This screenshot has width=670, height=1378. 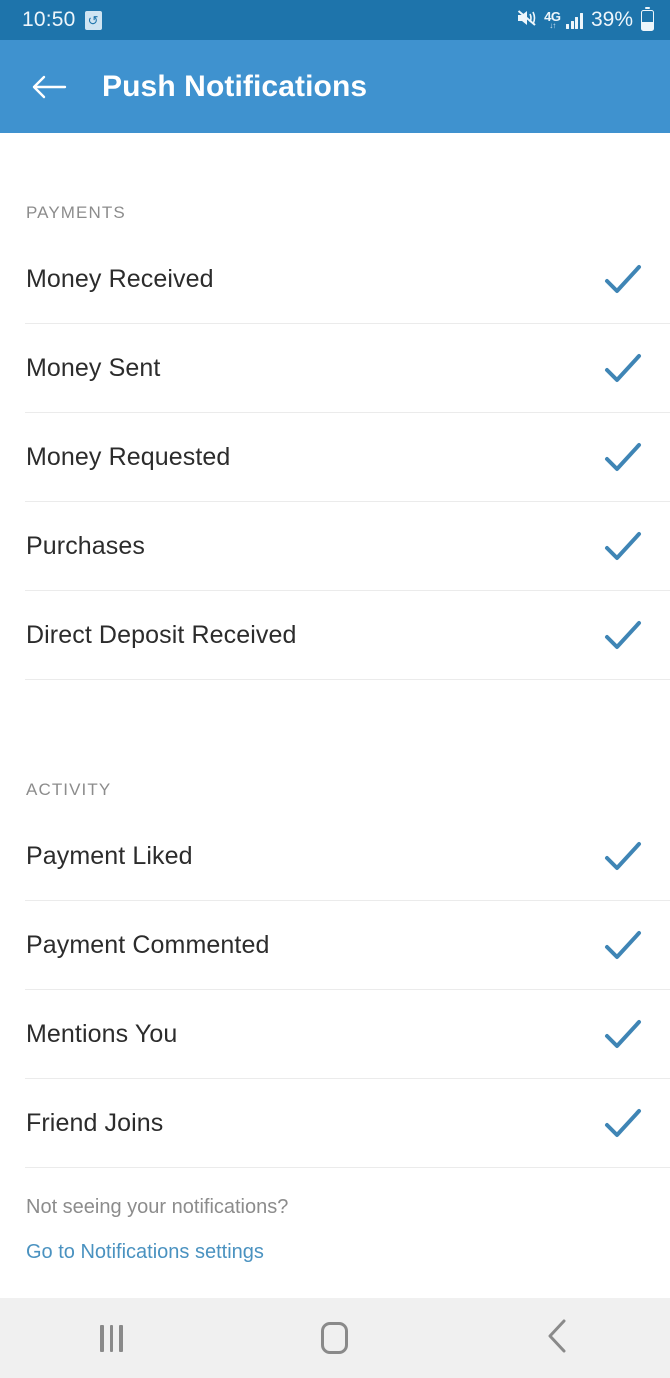 What do you see at coordinates (552, 20) in the screenshot?
I see `network-type-icon: 4G ↓↑` at bounding box center [552, 20].